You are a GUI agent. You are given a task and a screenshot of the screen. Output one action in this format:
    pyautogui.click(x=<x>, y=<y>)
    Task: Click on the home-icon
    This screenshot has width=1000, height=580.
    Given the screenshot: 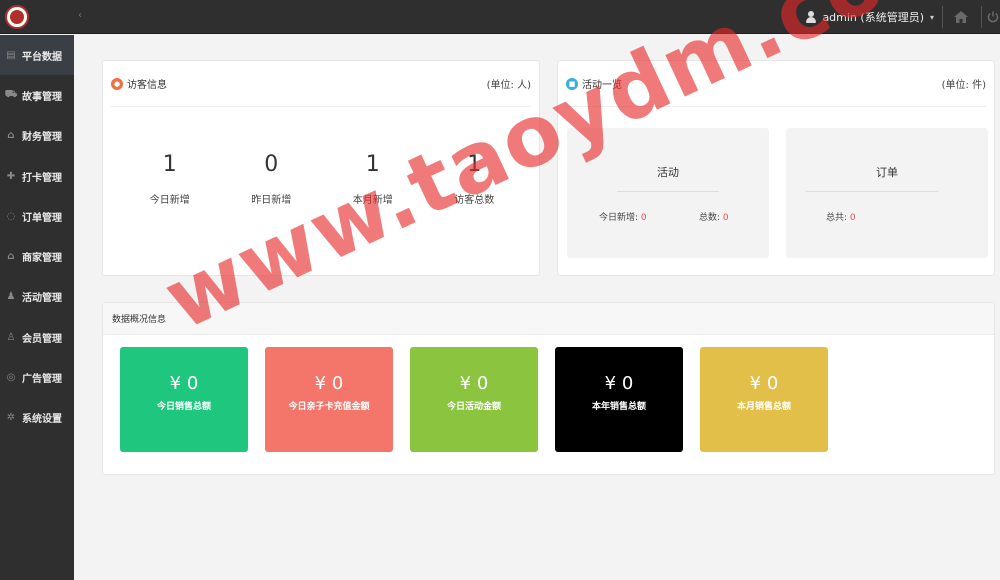 What is the action you would take?
    pyautogui.click(x=961, y=17)
    